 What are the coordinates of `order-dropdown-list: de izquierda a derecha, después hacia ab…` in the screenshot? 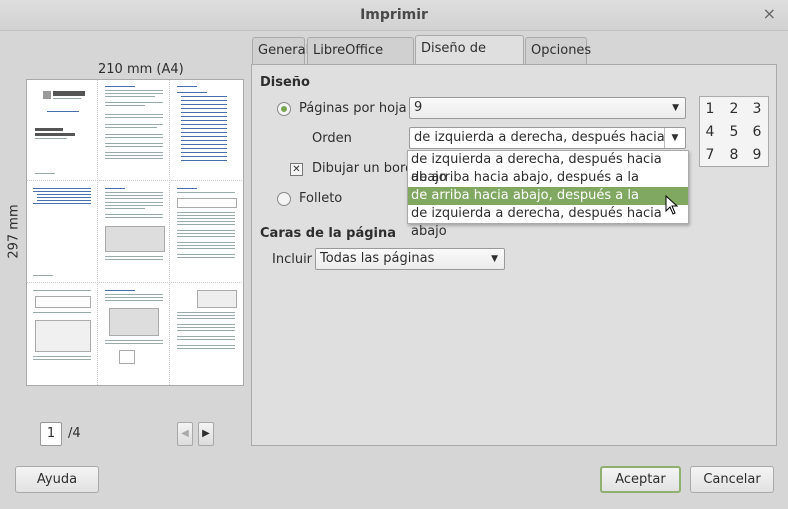 It's located at (548, 194).